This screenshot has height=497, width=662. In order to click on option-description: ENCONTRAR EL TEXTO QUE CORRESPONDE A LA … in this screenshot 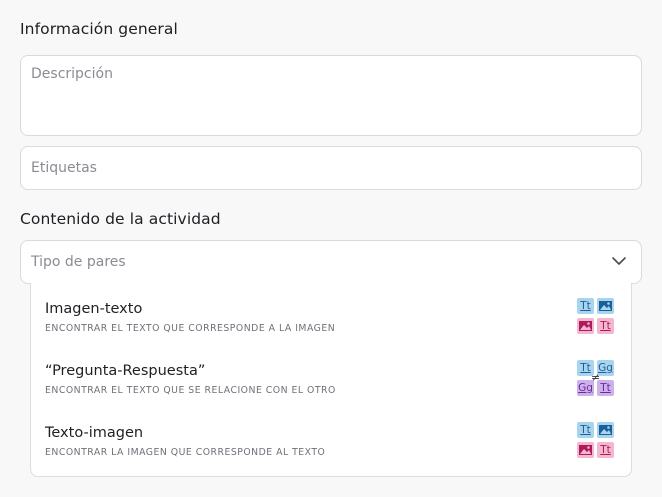, I will do `click(190, 328)`.